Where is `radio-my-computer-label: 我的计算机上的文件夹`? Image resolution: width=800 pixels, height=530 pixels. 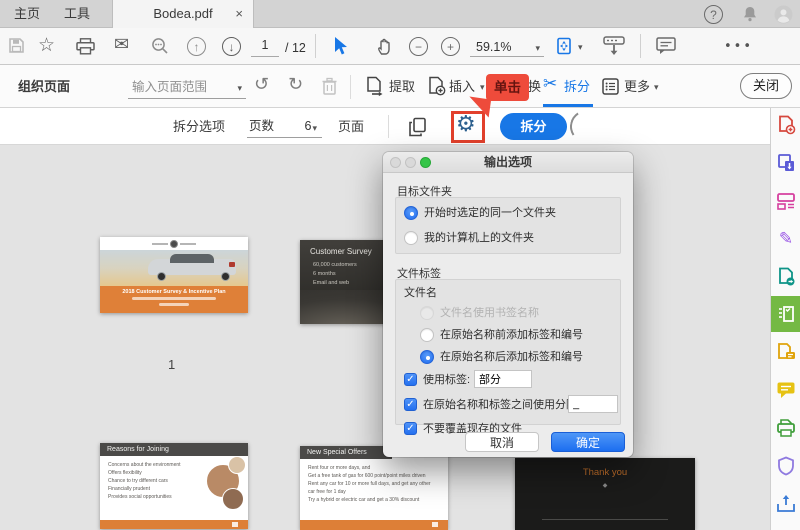
radio-my-computer-label: 我的计算机上的文件夹 is located at coordinates (479, 238).